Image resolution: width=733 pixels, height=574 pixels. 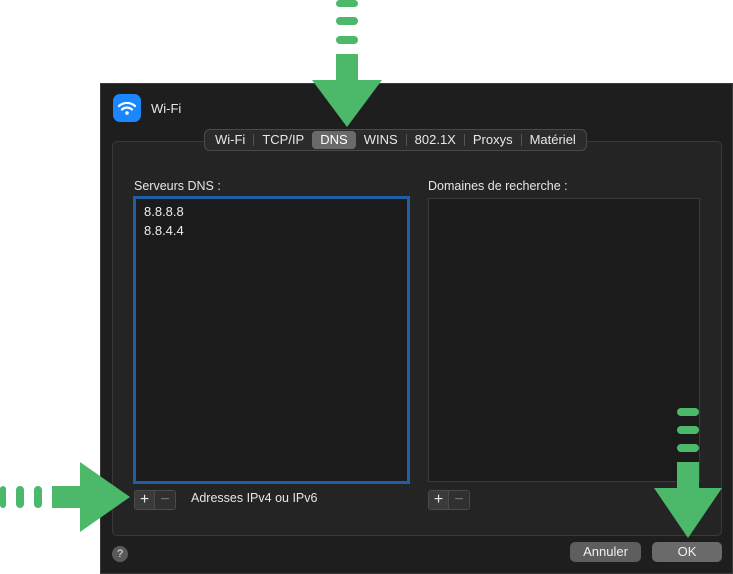 What do you see at coordinates (230, 140) in the screenshot?
I see `tab-wifi: Wi-Fi` at bounding box center [230, 140].